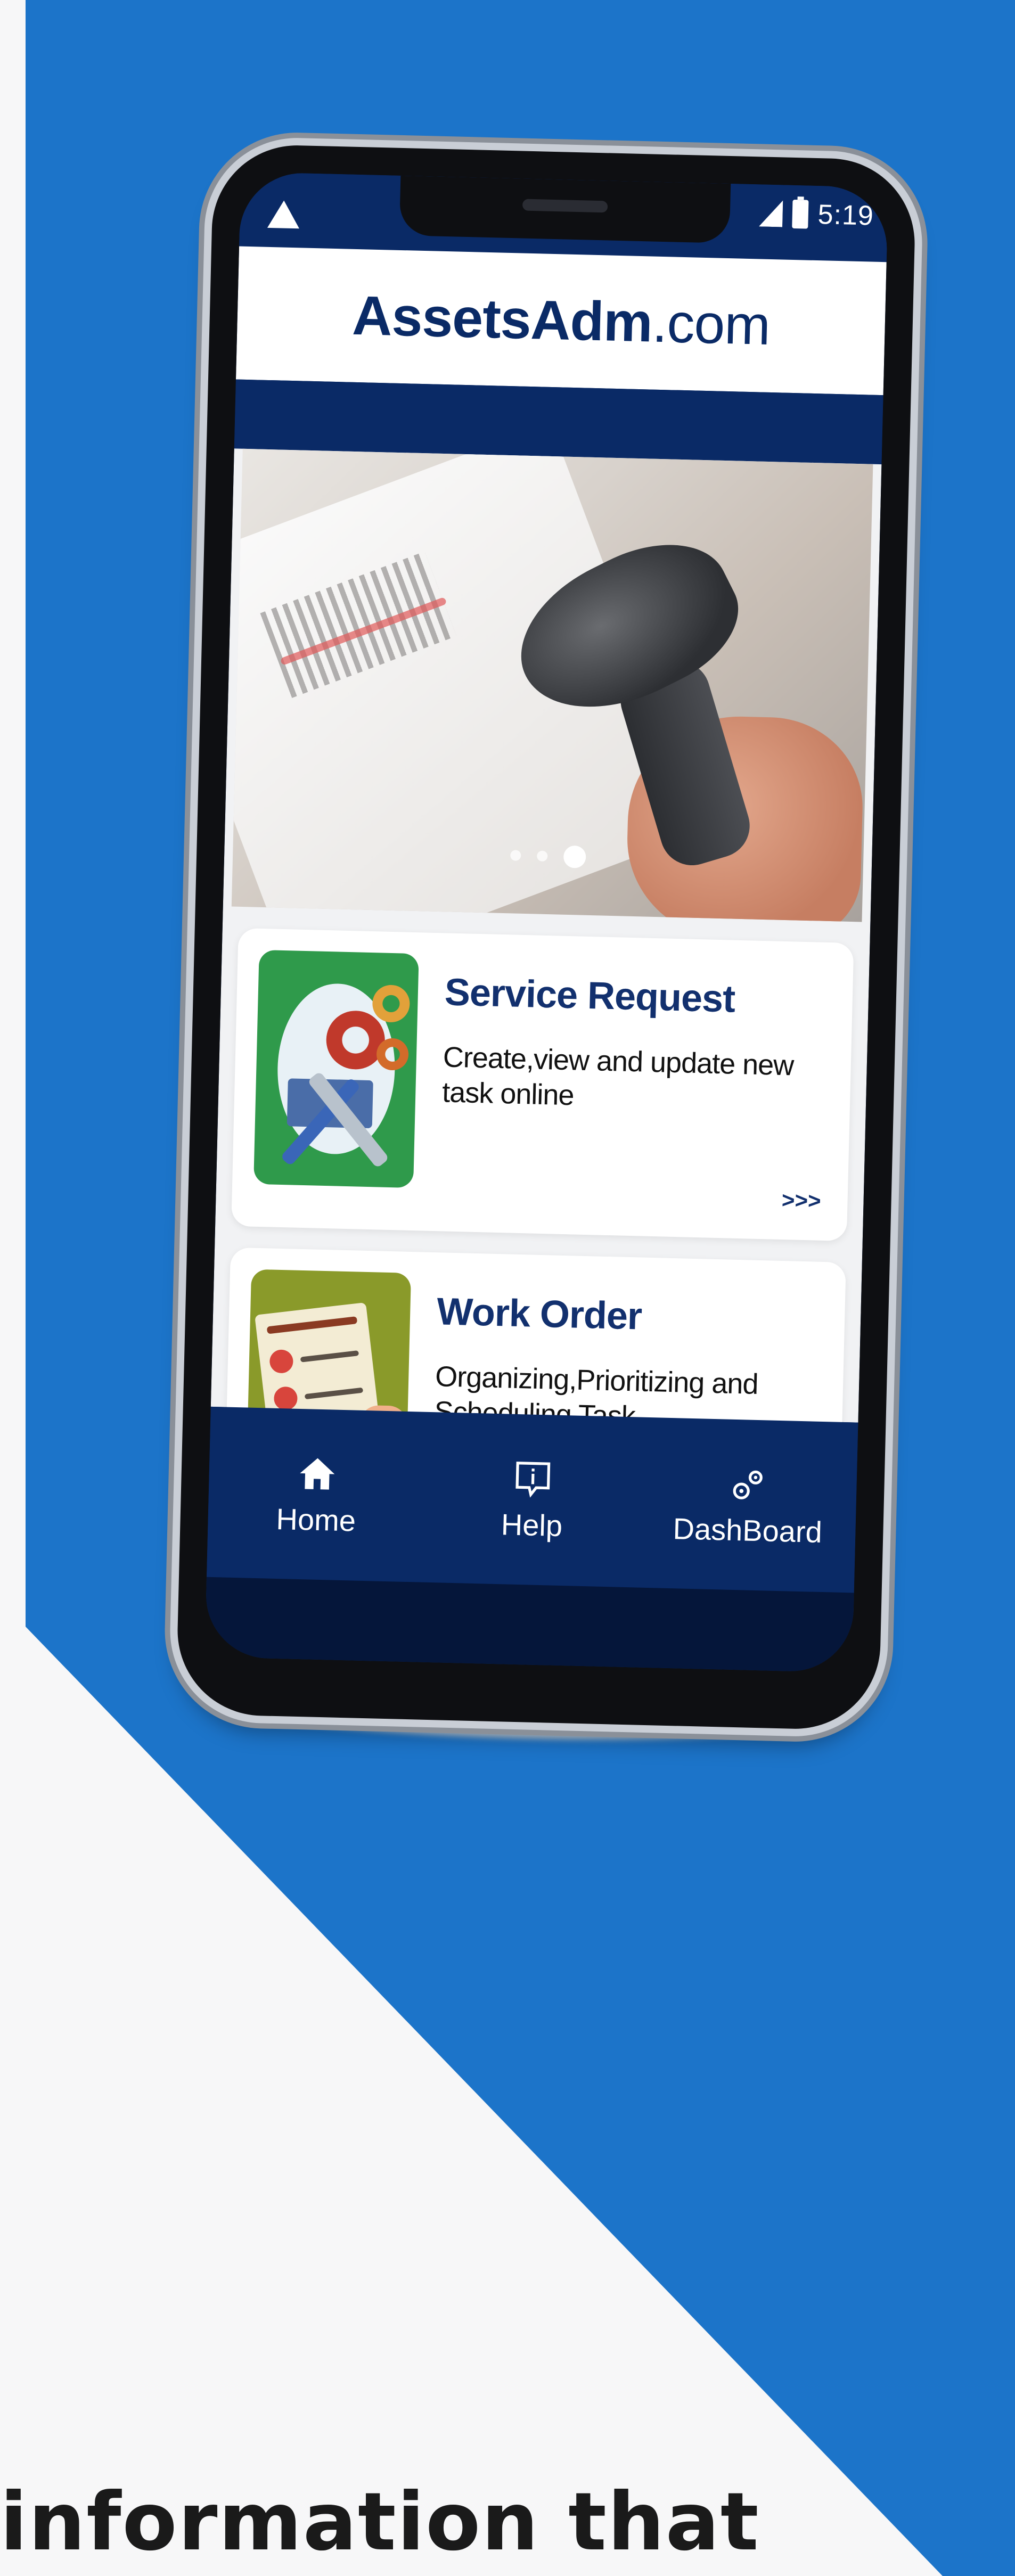  I want to click on phone-notch, so click(565, 209).